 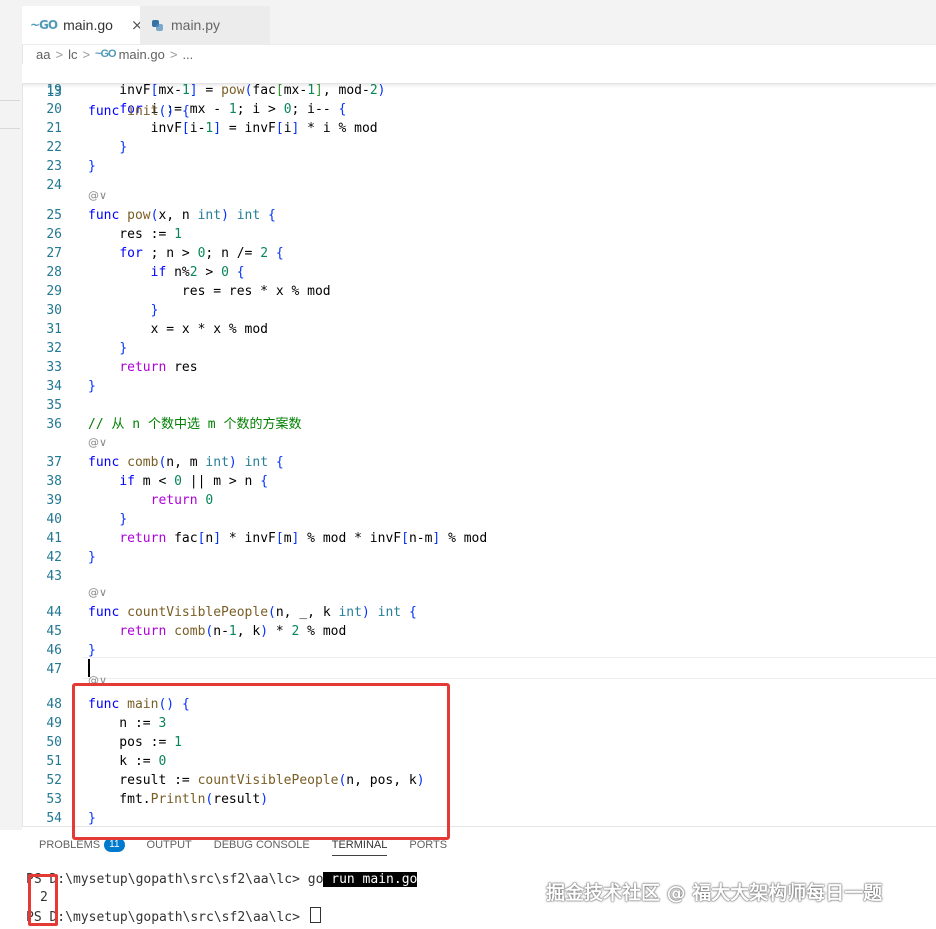 I want to click on sticky-scroll-header: 13 func init() {, so click(x=479, y=91).